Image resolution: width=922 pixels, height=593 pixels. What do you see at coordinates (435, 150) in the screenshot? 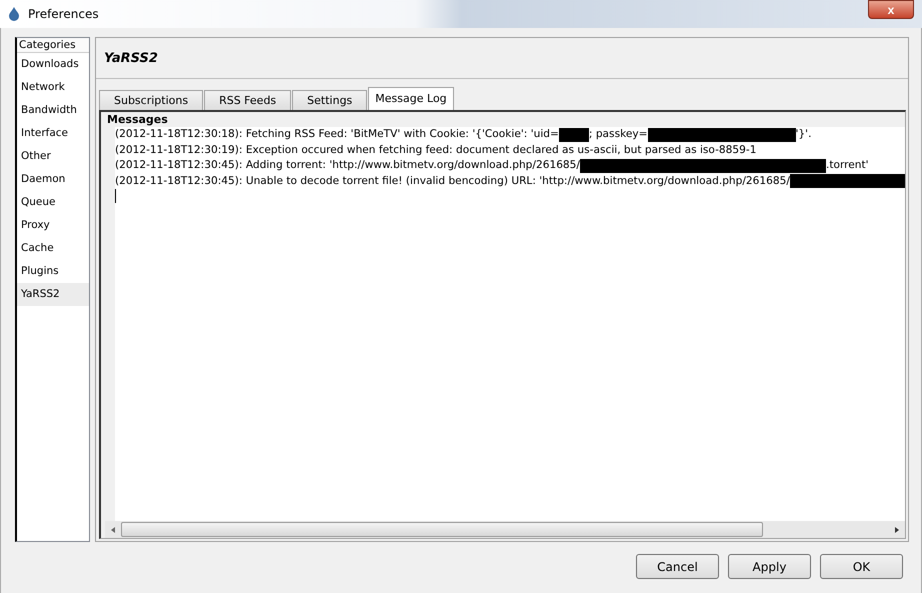
I see `log-text: (2012-11-18T12:30:19): Exception occured when fetching feed: document declared as us-ascii, but parsed as iso-8859-1` at bounding box center [435, 150].